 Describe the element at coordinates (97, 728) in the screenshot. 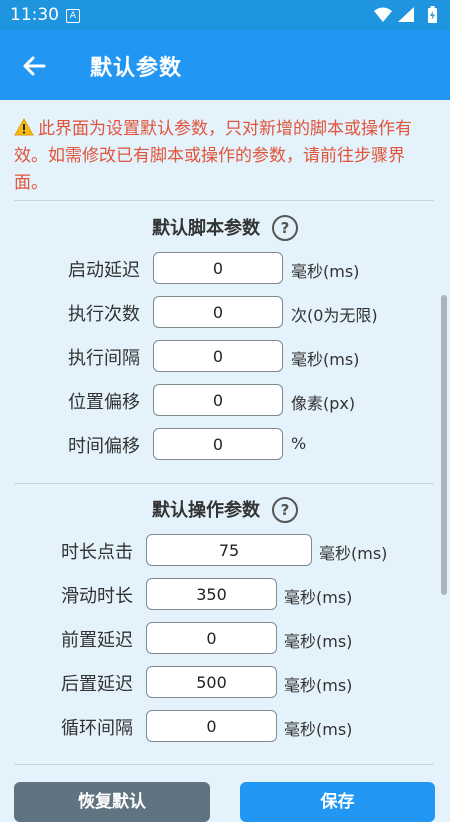

I see `loop-interval-label: 循环间隔` at that location.